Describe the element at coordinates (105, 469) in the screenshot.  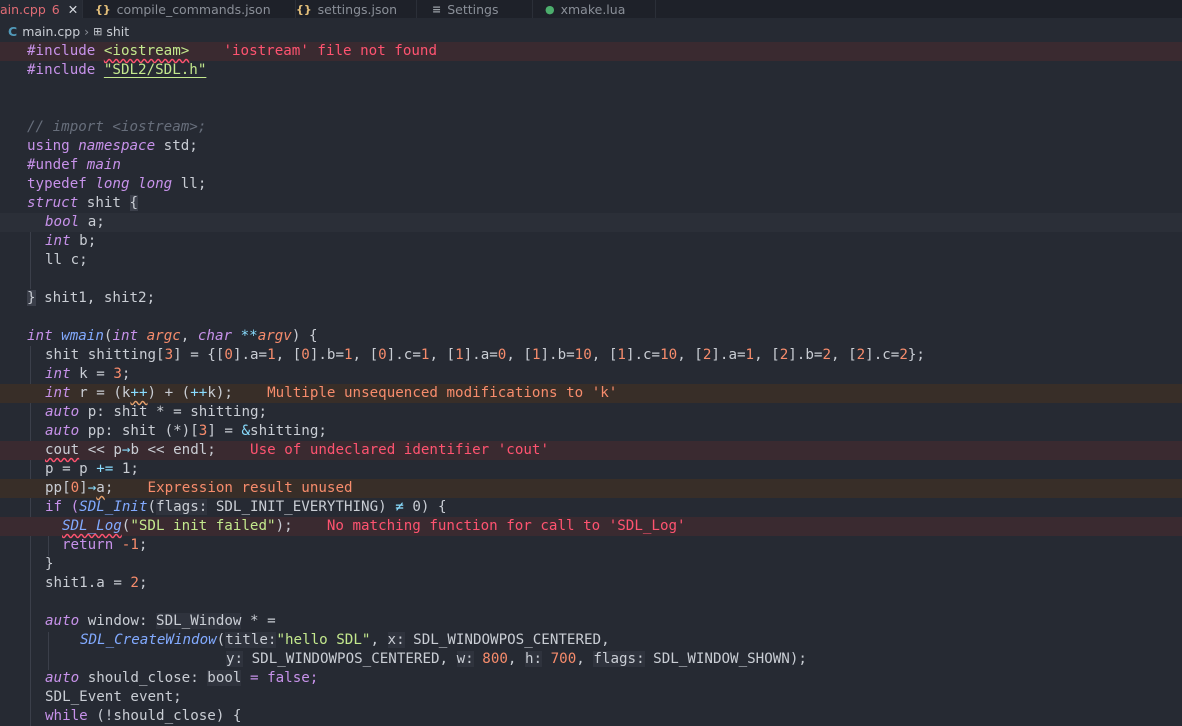
I see `code-token: +=` at that location.